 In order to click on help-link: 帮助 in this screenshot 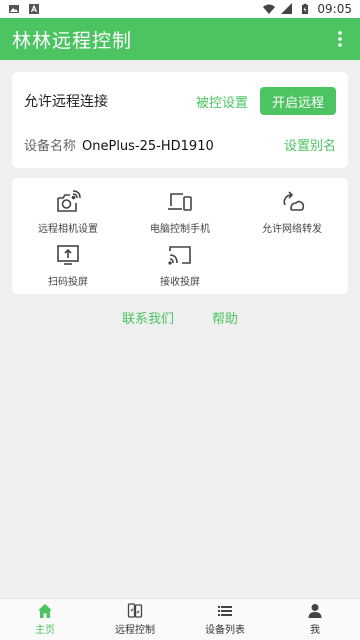, I will do `click(225, 317)`.